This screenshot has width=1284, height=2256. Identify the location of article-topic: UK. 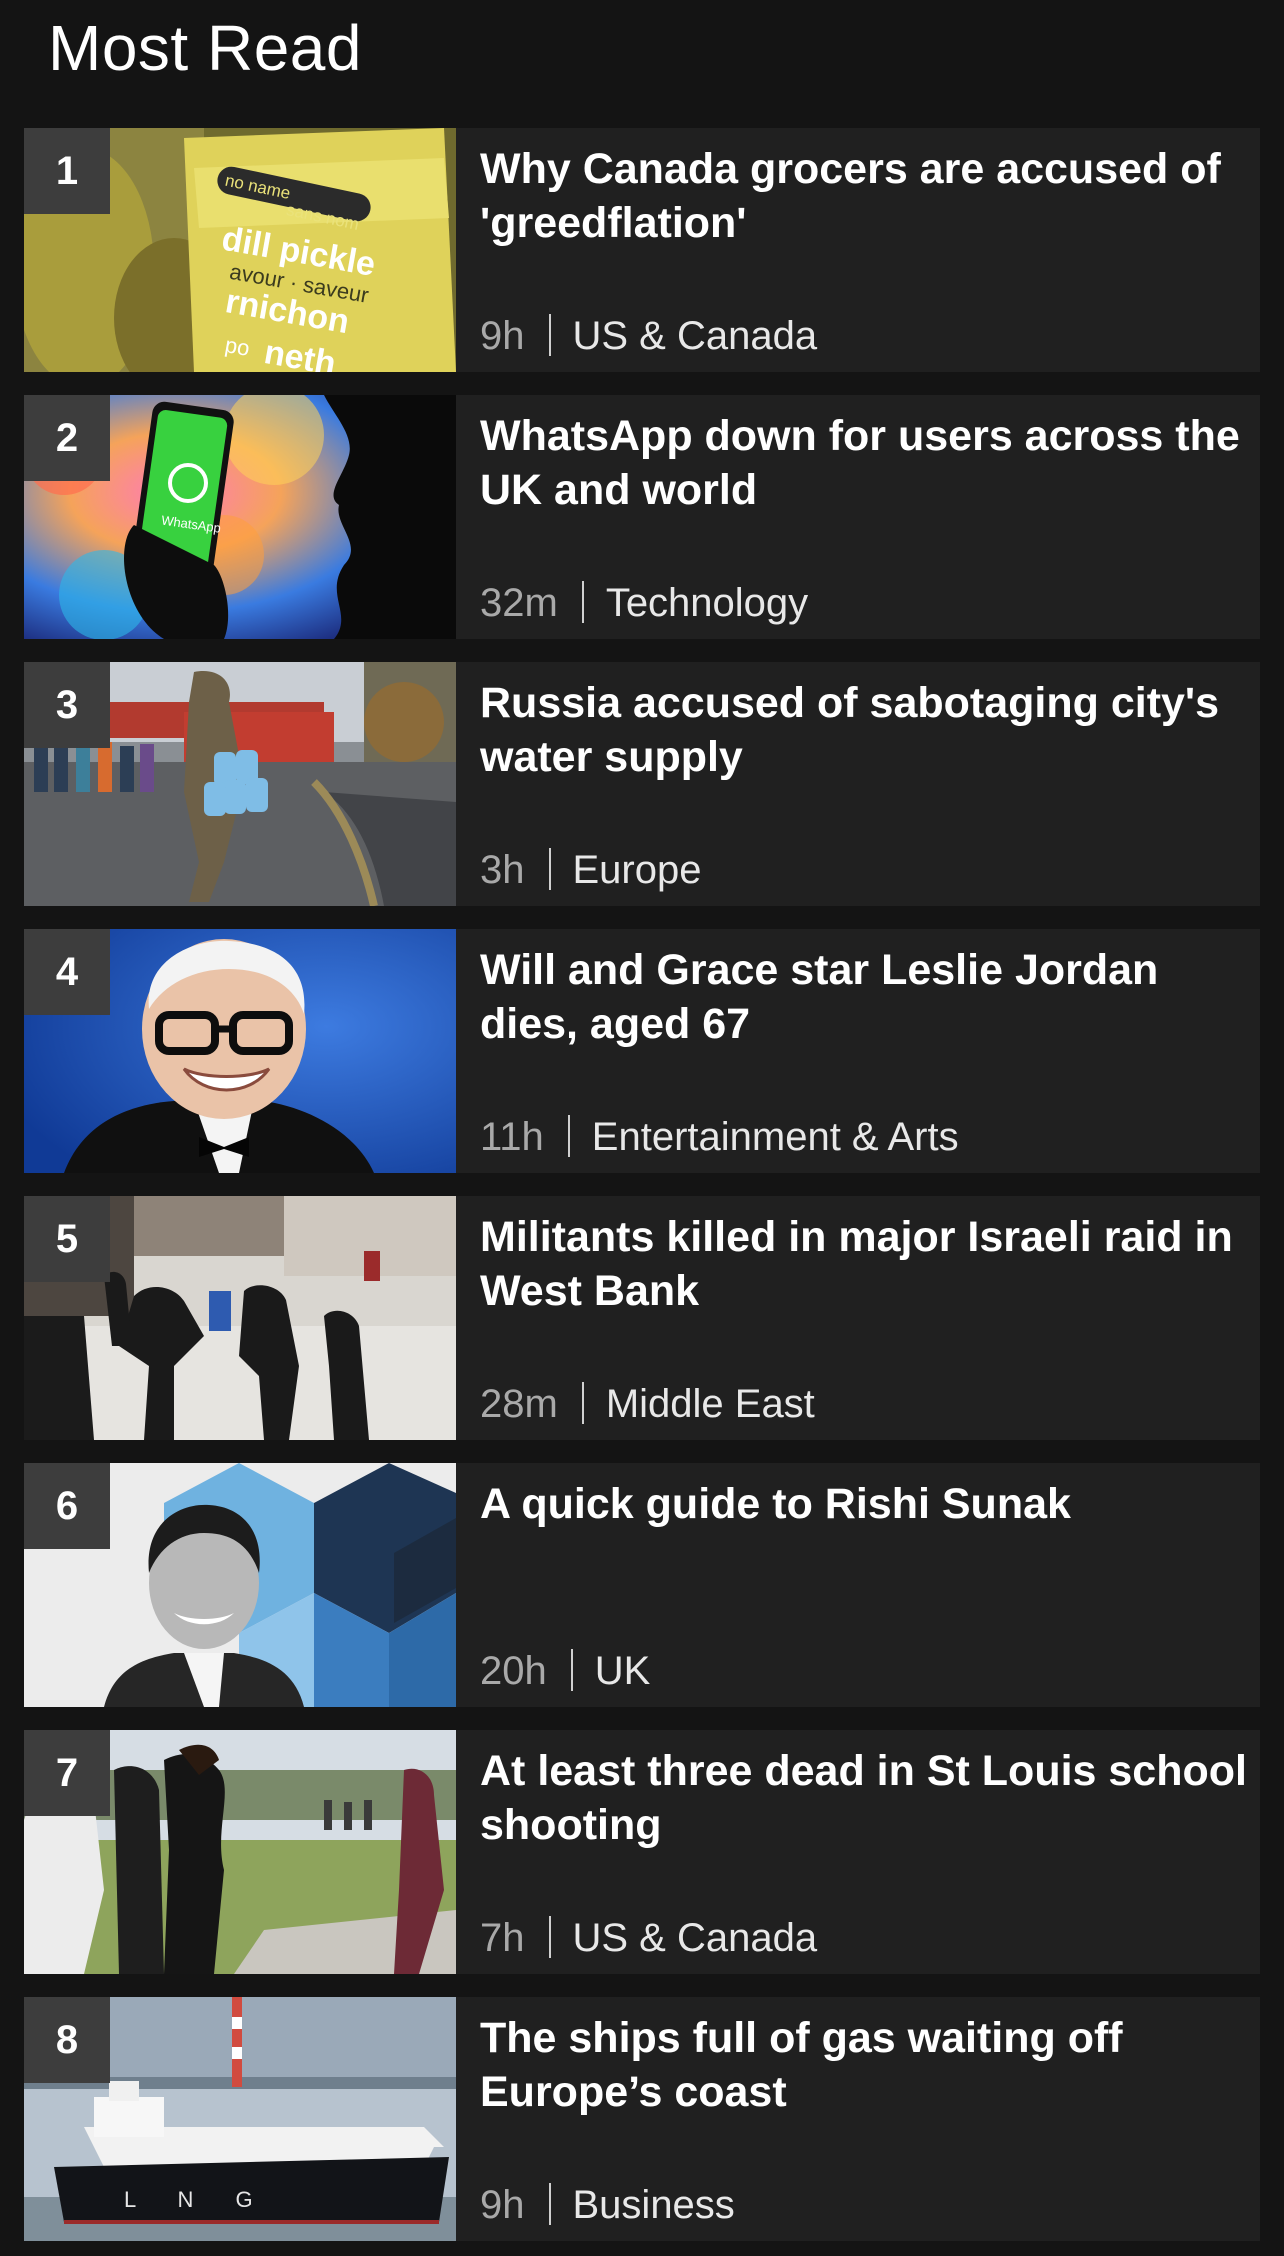
(623, 1671).